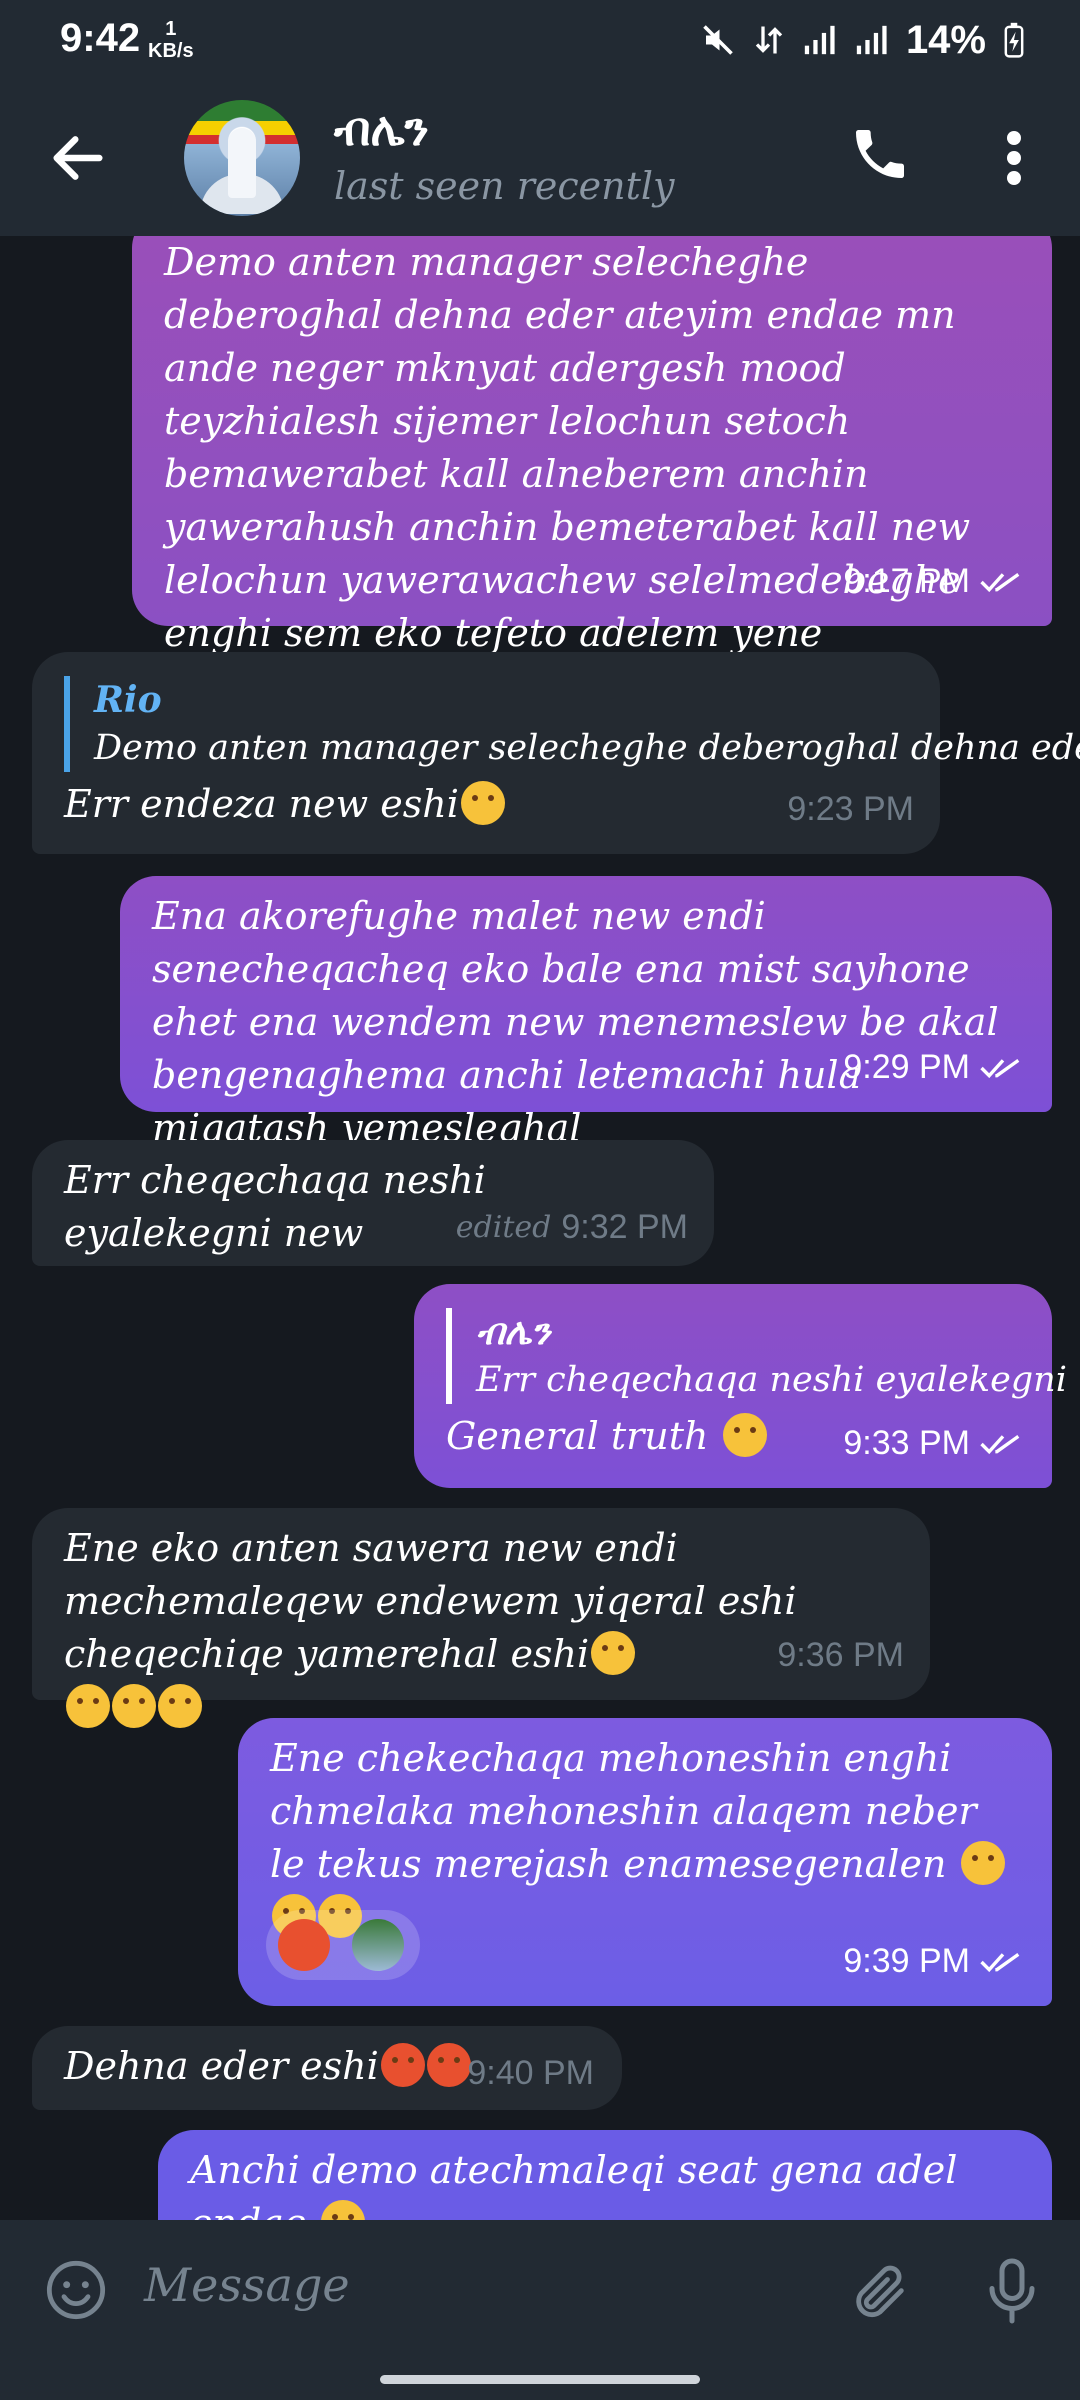 This screenshot has height=2400, width=1080. I want to click on message-time: 9:32 PM, so click(624, 1227).